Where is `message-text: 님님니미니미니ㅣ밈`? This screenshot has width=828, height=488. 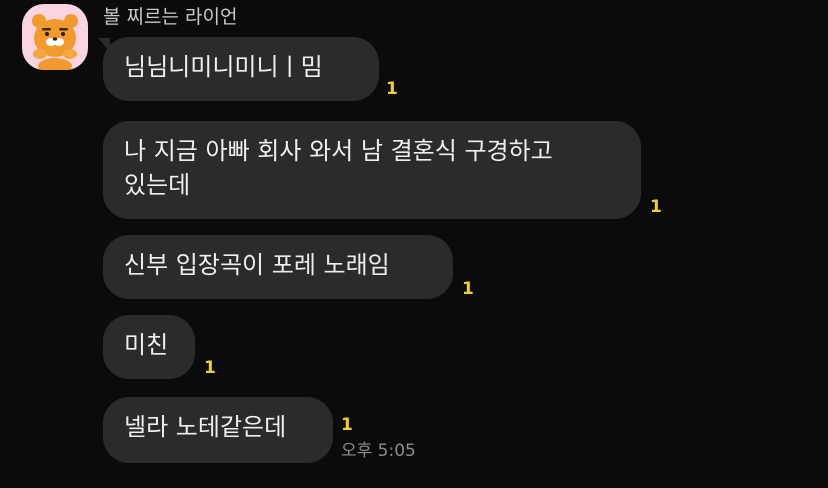
message-text: 님님니미니미니ㅣ밈 is located at coordinates (223, 67).